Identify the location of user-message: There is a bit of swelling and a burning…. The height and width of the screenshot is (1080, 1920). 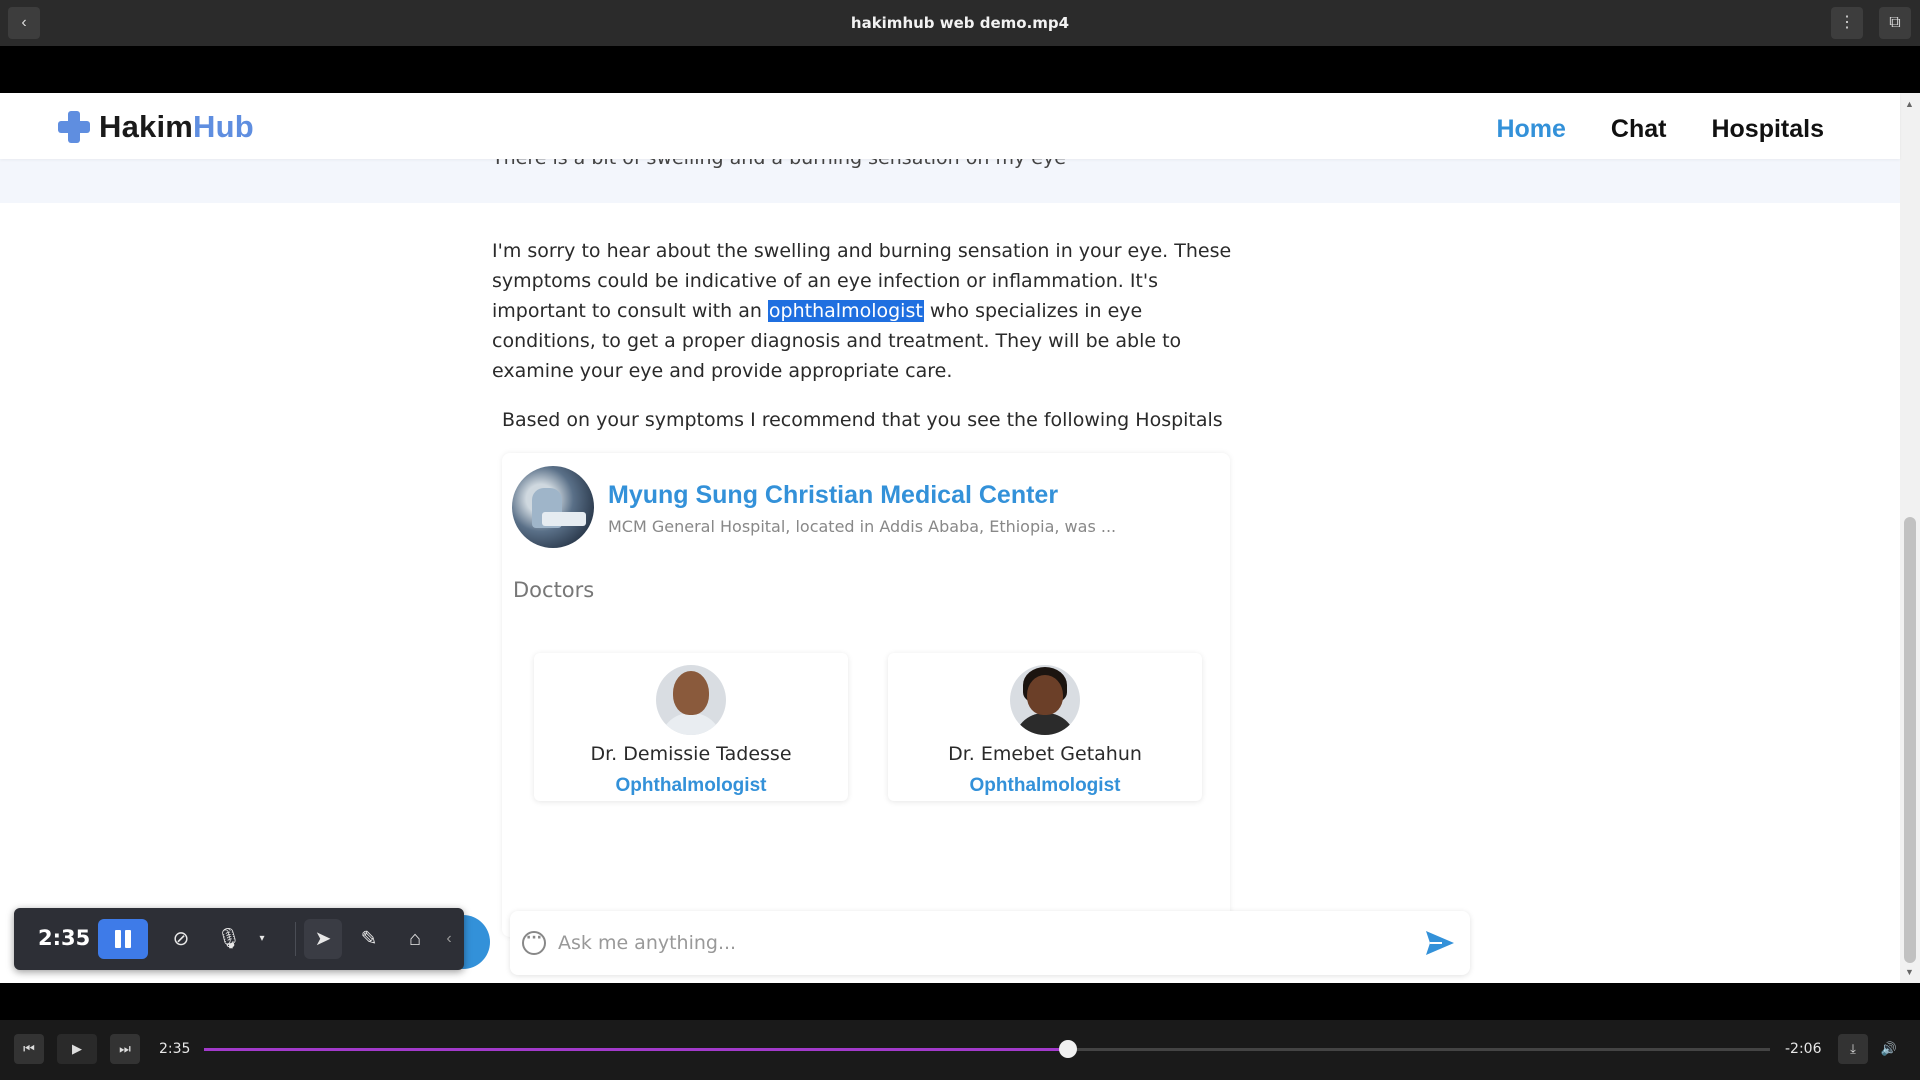
(950, 175).